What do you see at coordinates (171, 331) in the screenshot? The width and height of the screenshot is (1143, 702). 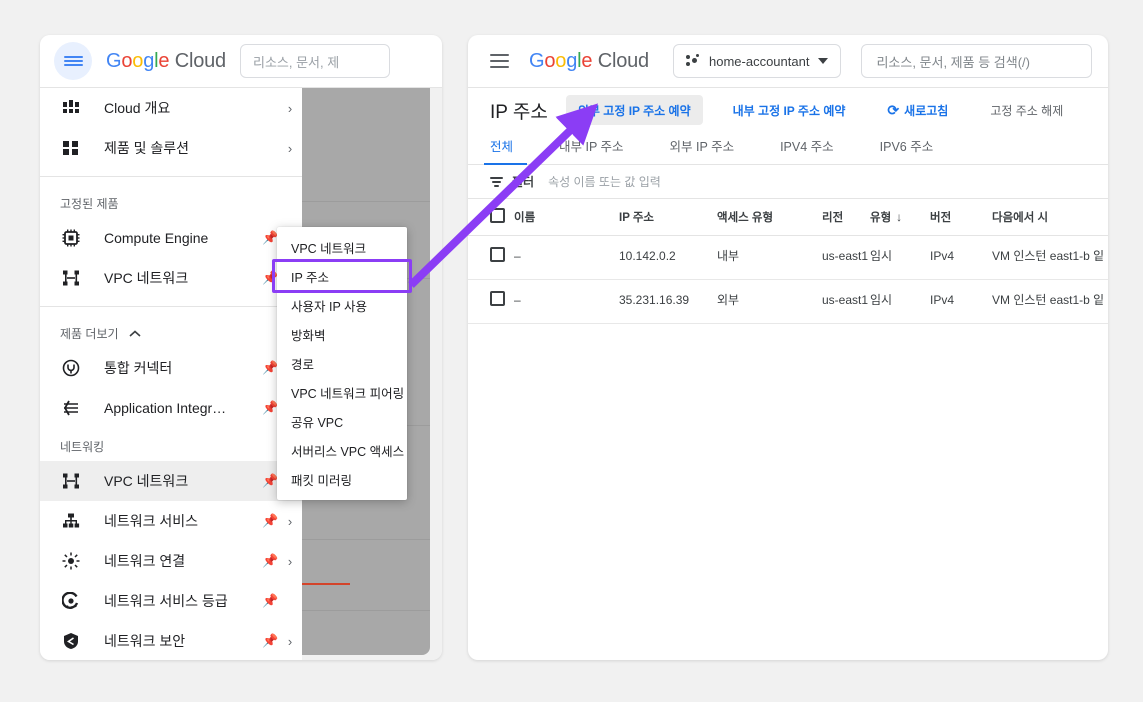 I see `section-label-more-products: 제품 더보기` at bounding box center [171, 331].